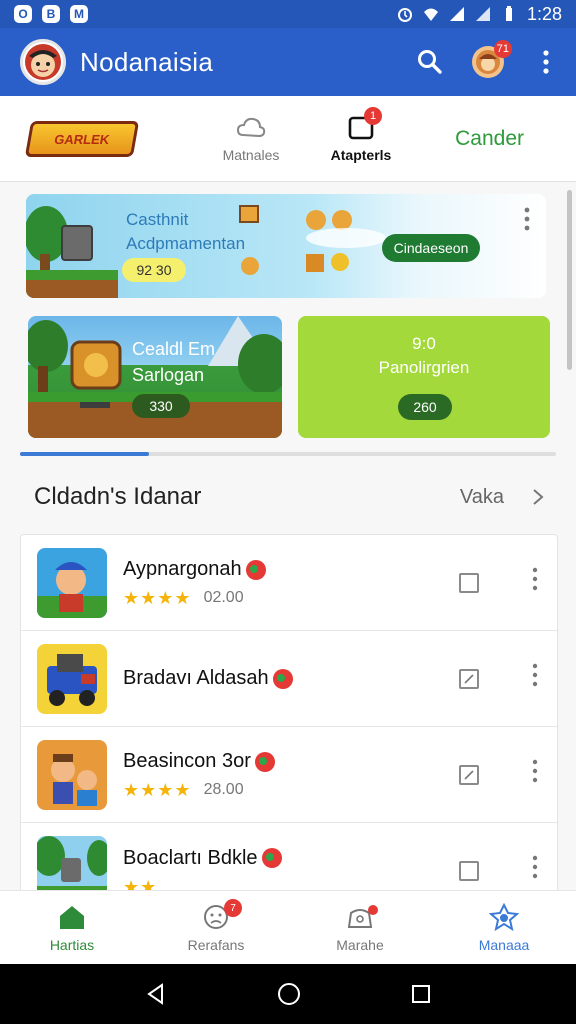 This screenshot has width=576, height=1024. I want to click on section-header: Cldadn's Idanar Vaka, so click(290, 497).